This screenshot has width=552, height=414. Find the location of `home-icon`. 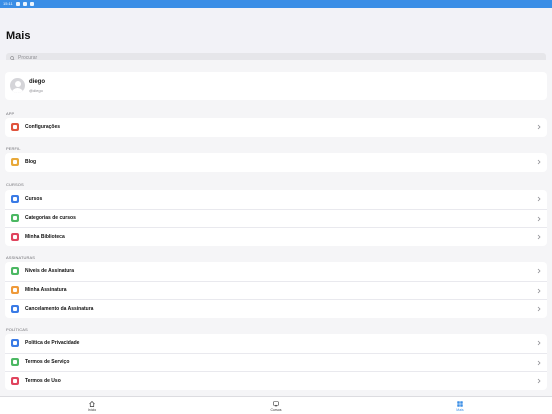

home-icon is located at coordinates (92, 404).